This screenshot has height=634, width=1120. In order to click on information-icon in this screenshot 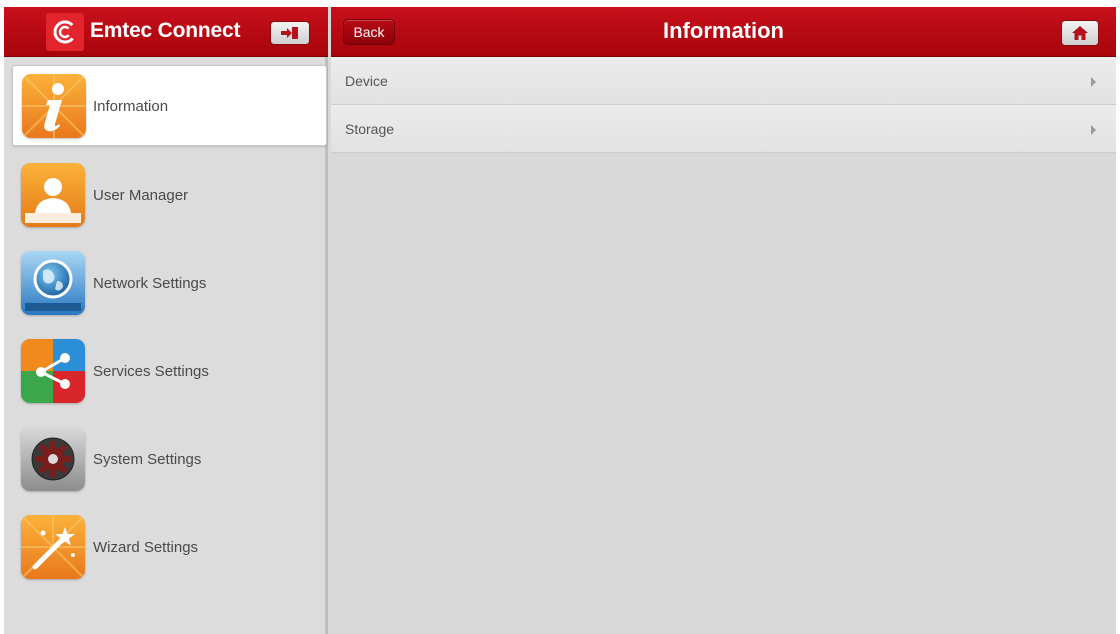, I will do `click(54, 106)`.